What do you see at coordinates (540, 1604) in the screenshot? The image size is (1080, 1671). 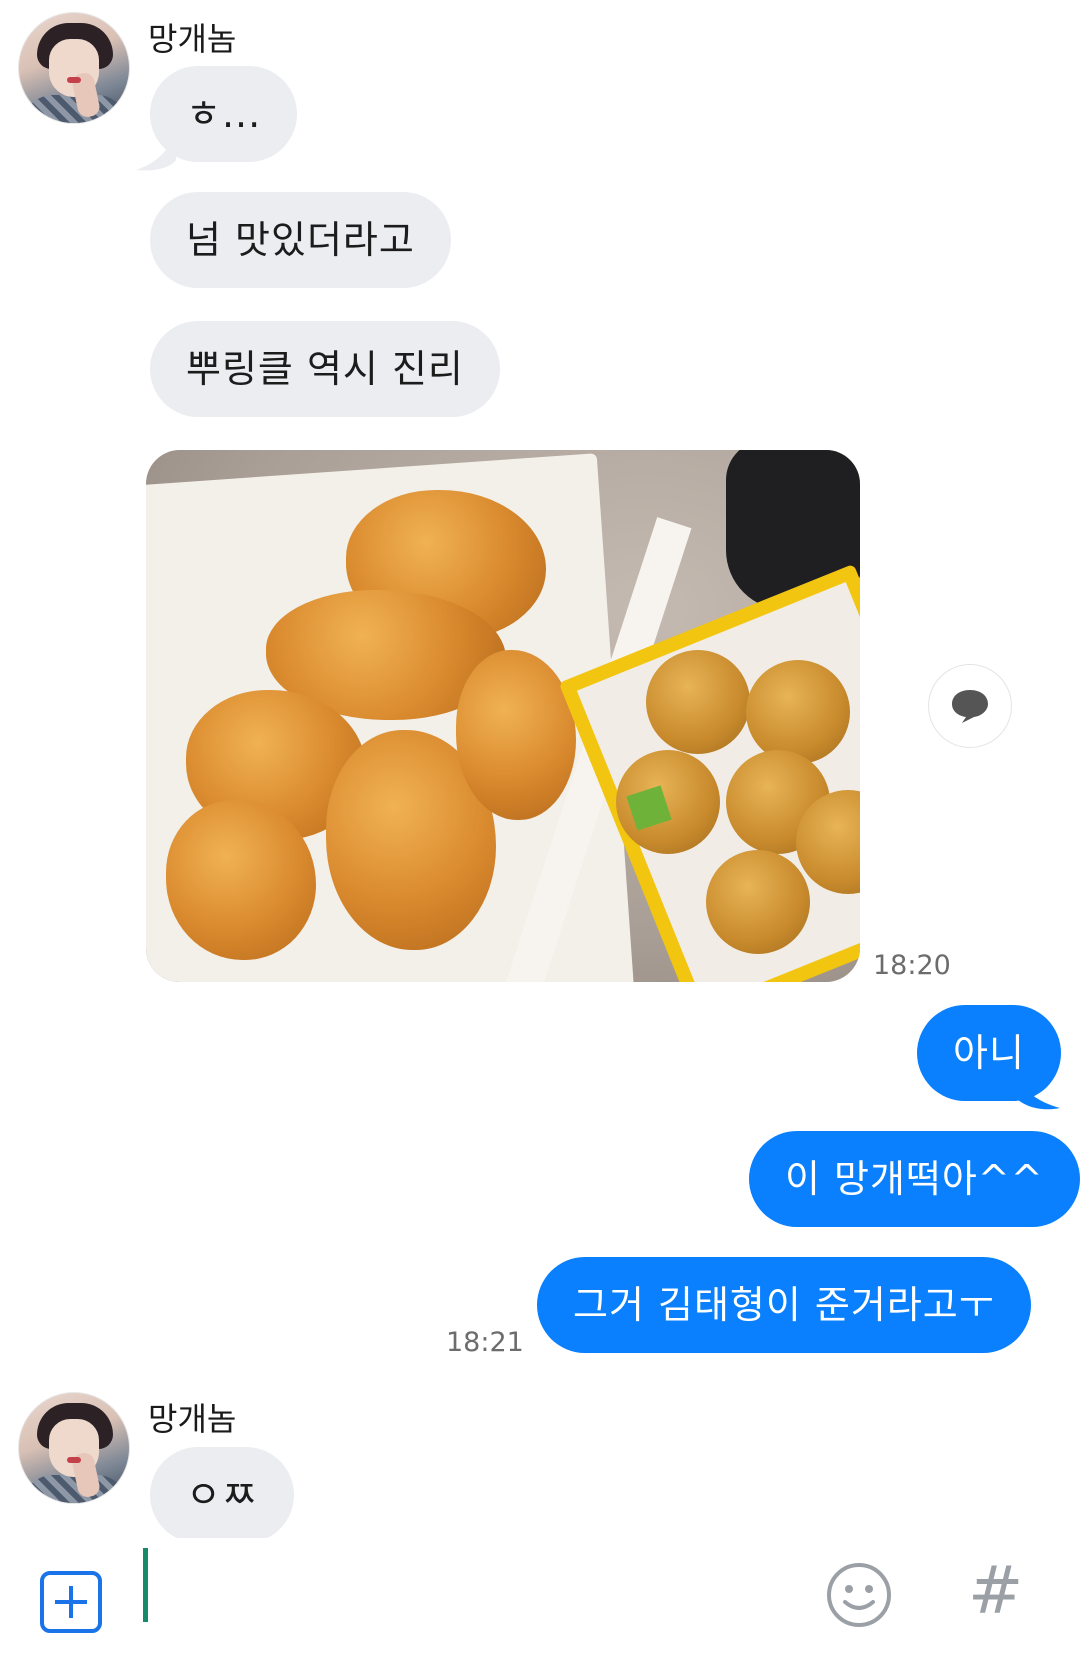 I see `message-composer: #` at bounding box center [540, 1604].